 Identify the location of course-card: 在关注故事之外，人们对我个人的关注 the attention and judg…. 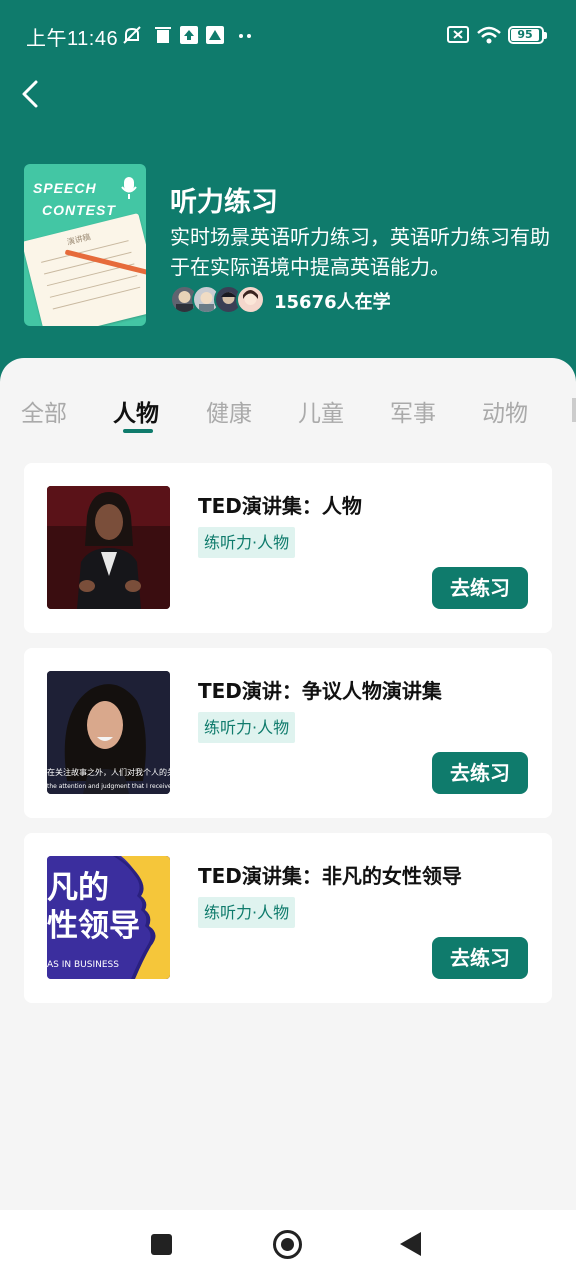
(288, 733).